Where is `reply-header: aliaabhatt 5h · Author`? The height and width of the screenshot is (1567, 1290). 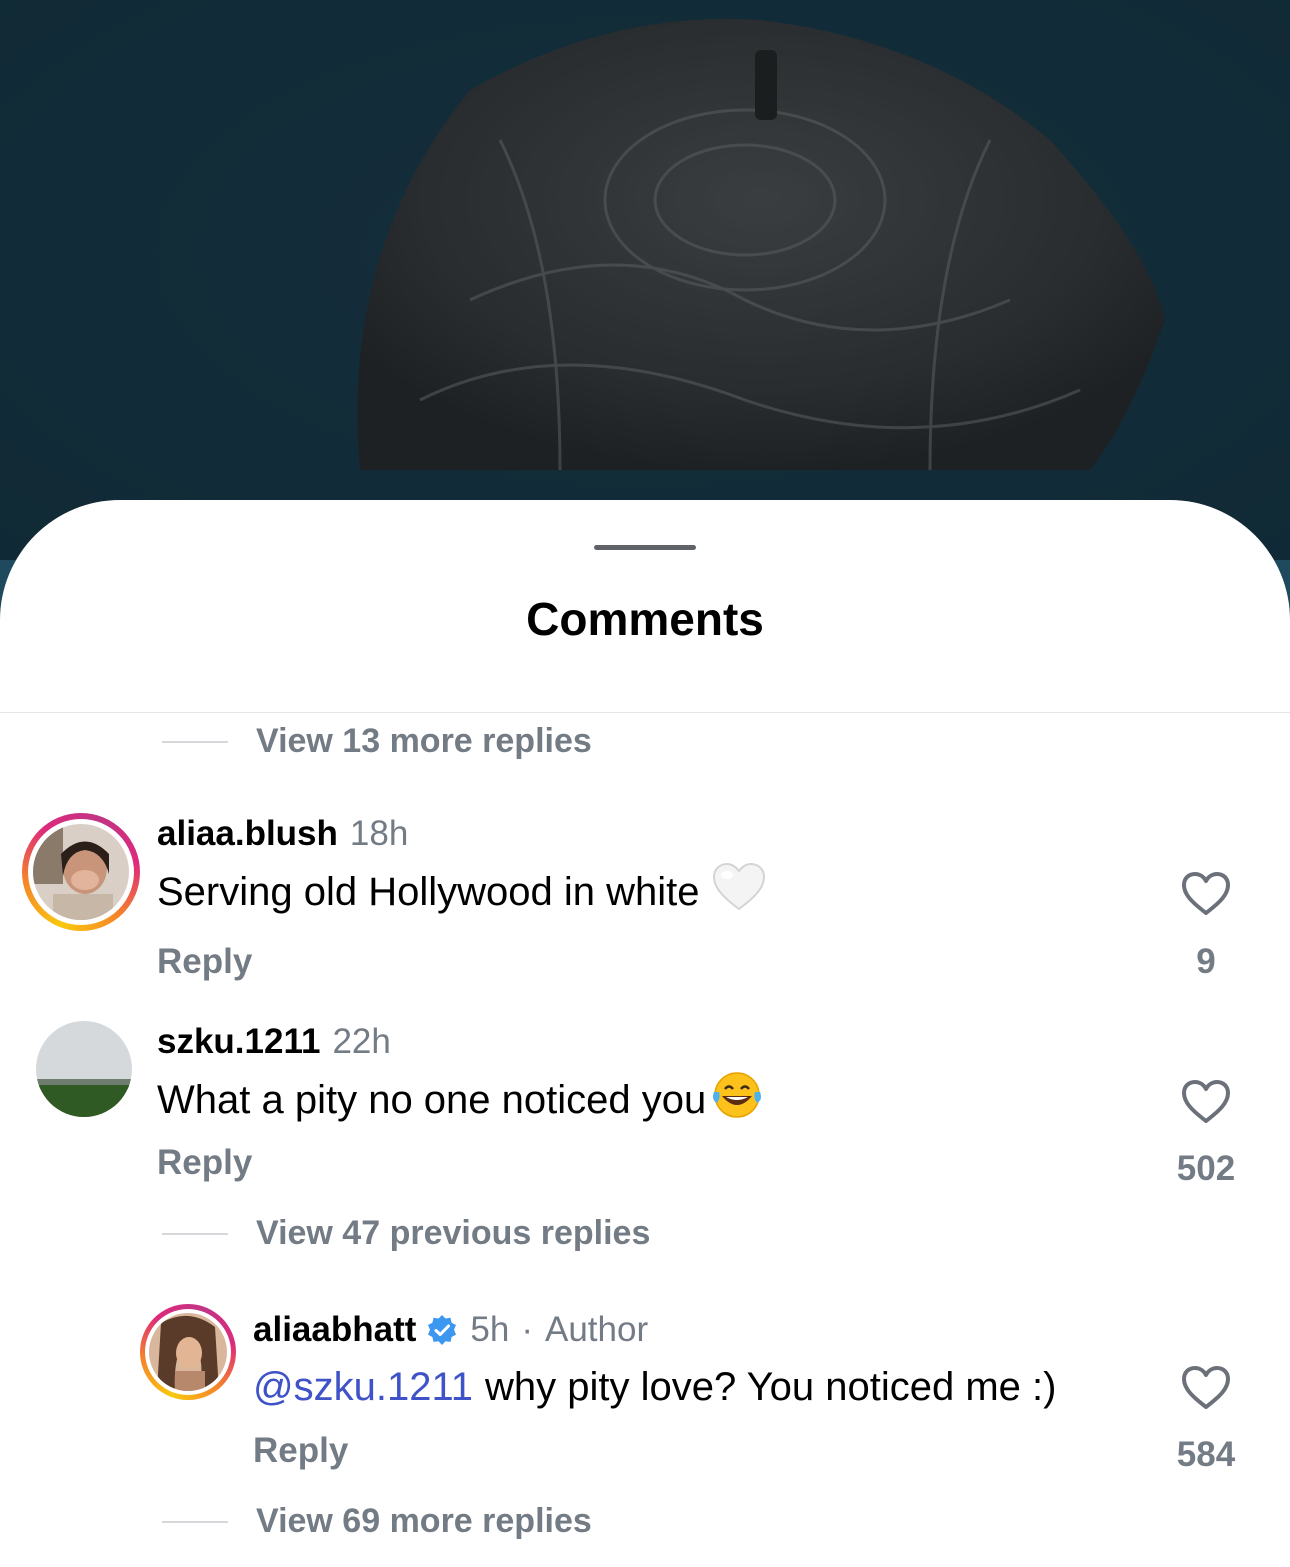
reply-header: aliaabhatt 5h · Author is located at coordinates (450, 1330).